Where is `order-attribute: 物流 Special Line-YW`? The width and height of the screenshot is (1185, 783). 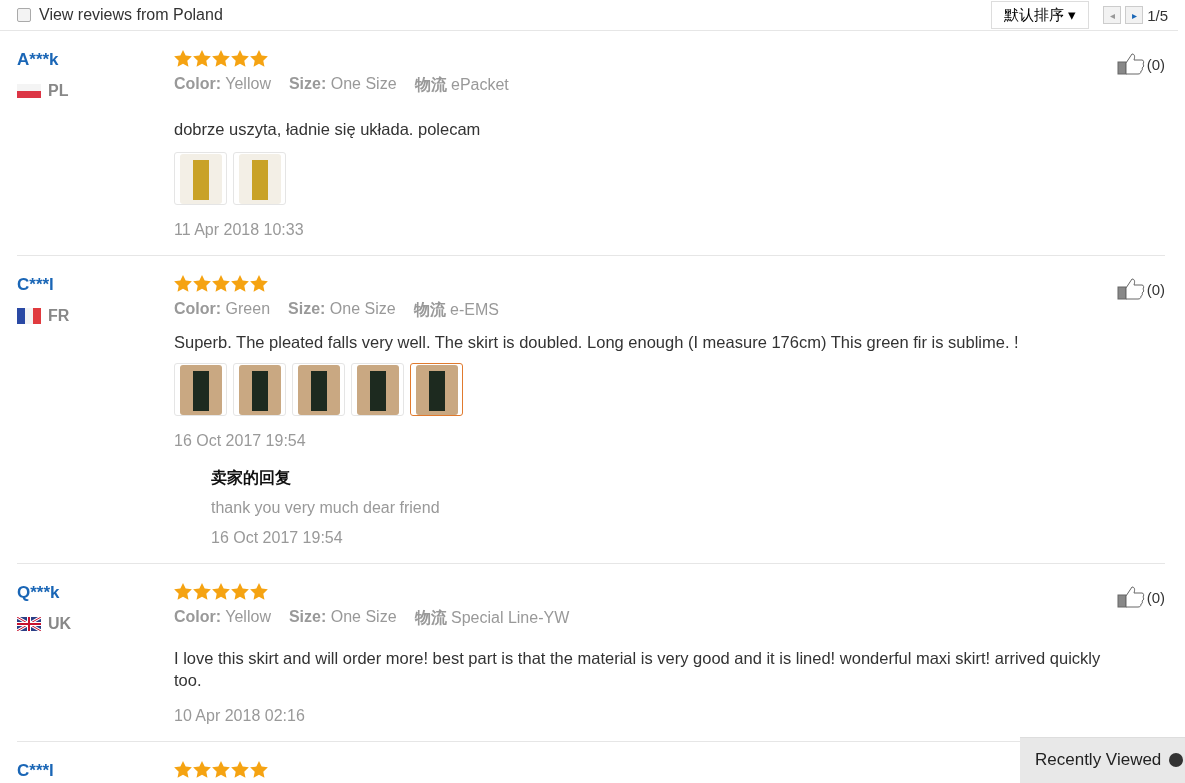 order-attribute: 物流 Special Line-YW is located at coordinates (492, 618).